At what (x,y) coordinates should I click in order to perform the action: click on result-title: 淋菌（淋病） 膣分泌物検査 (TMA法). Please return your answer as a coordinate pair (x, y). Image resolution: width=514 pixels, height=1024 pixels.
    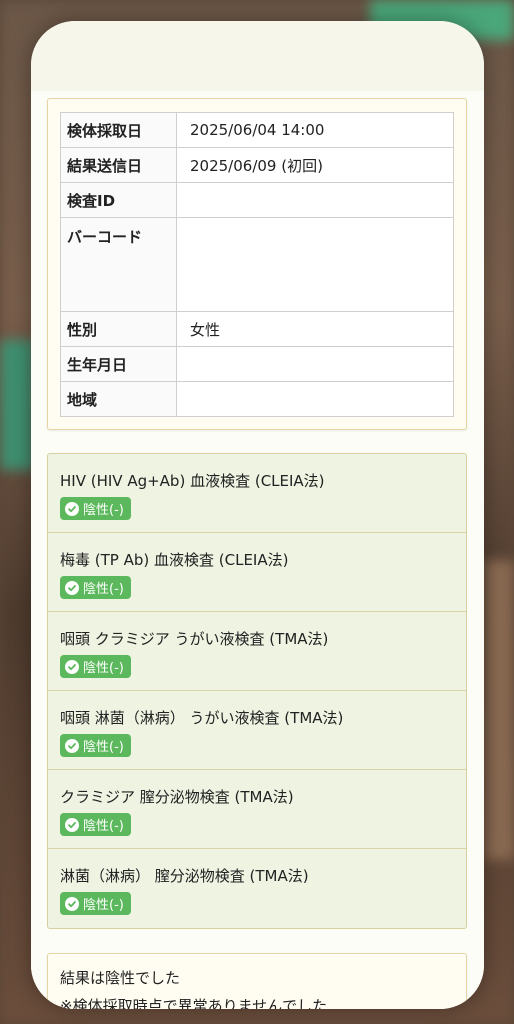
    Looking at the image, I should click on (184, 876).